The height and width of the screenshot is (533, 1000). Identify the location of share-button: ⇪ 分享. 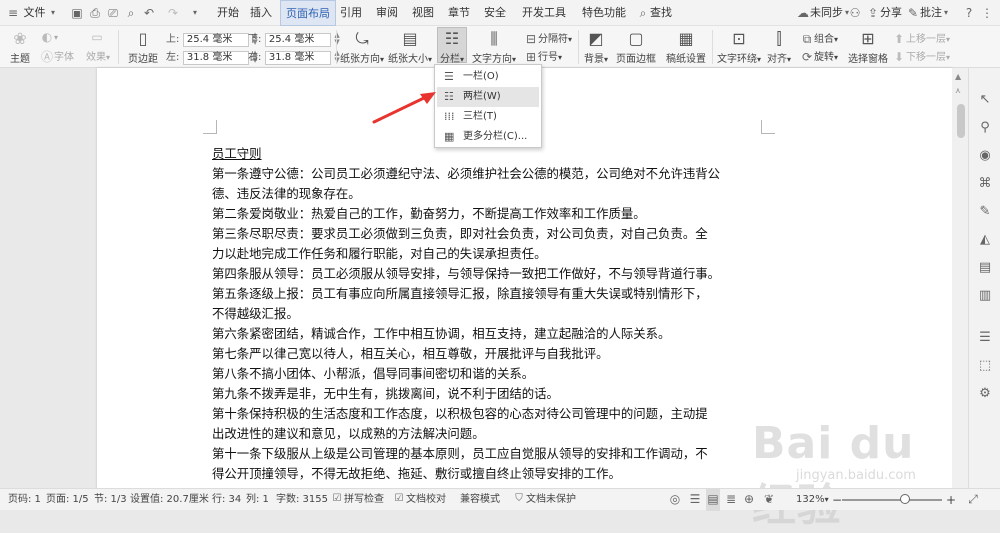
(884, 13).